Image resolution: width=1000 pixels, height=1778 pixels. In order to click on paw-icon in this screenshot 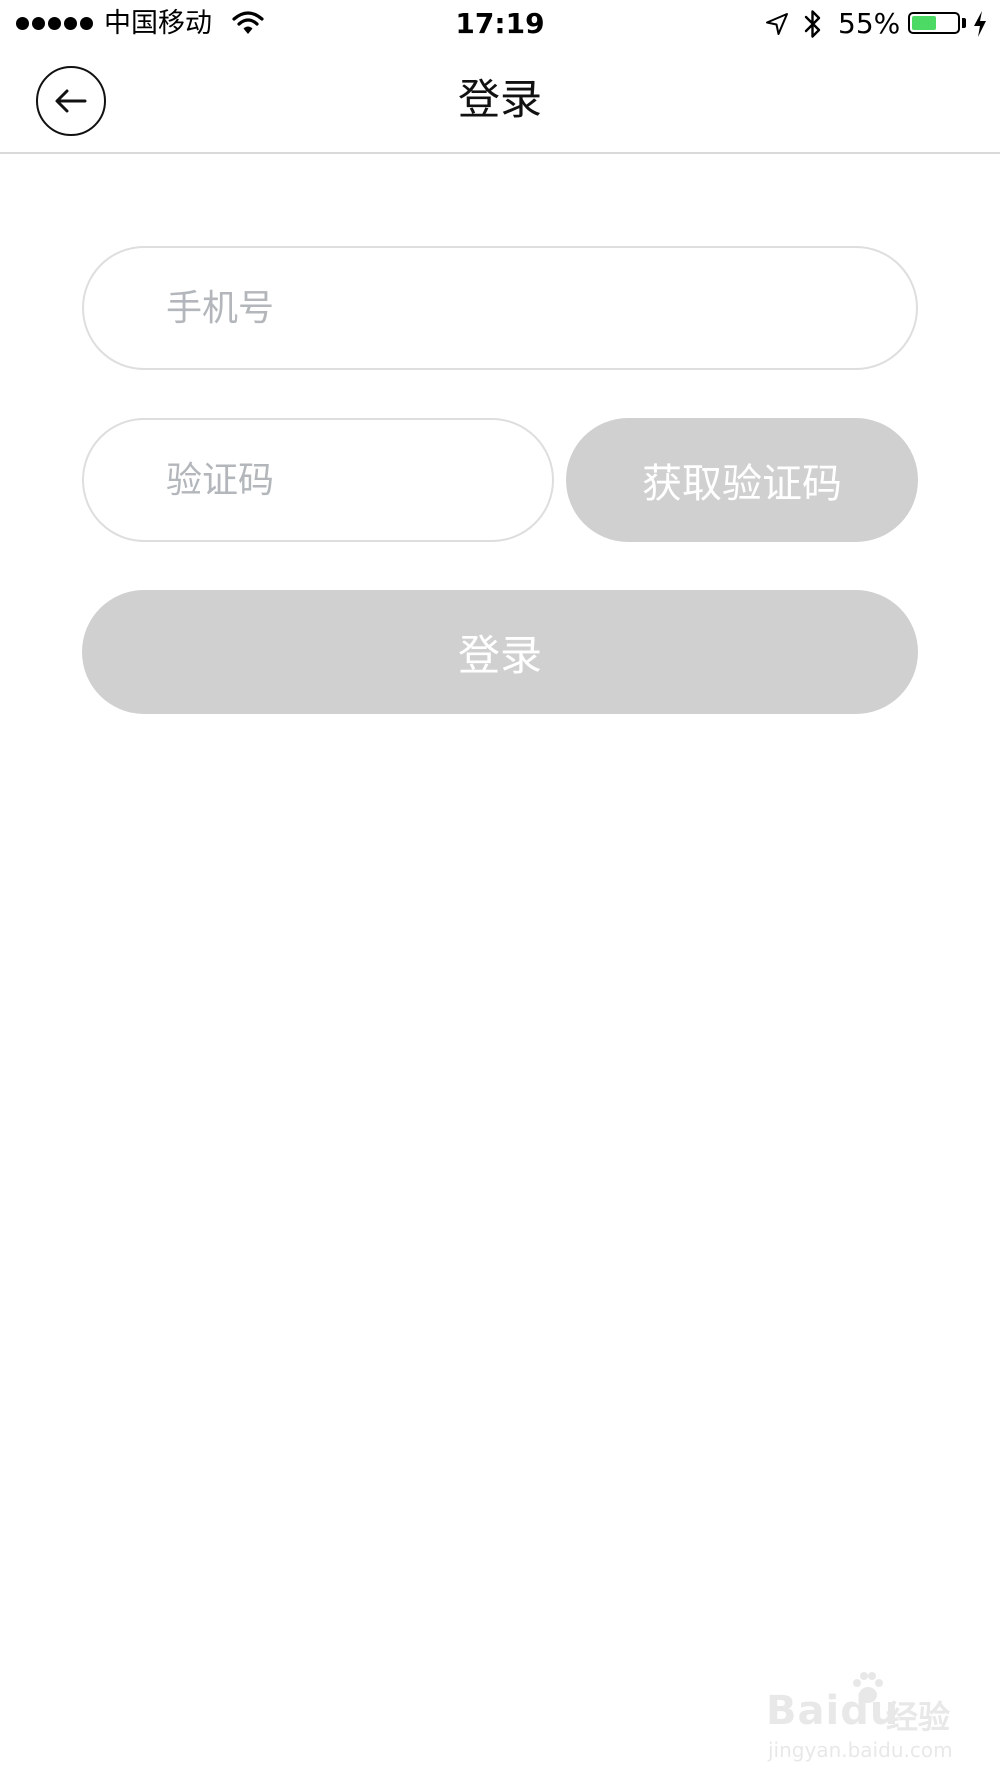, I will do `click(868, 1687)`.